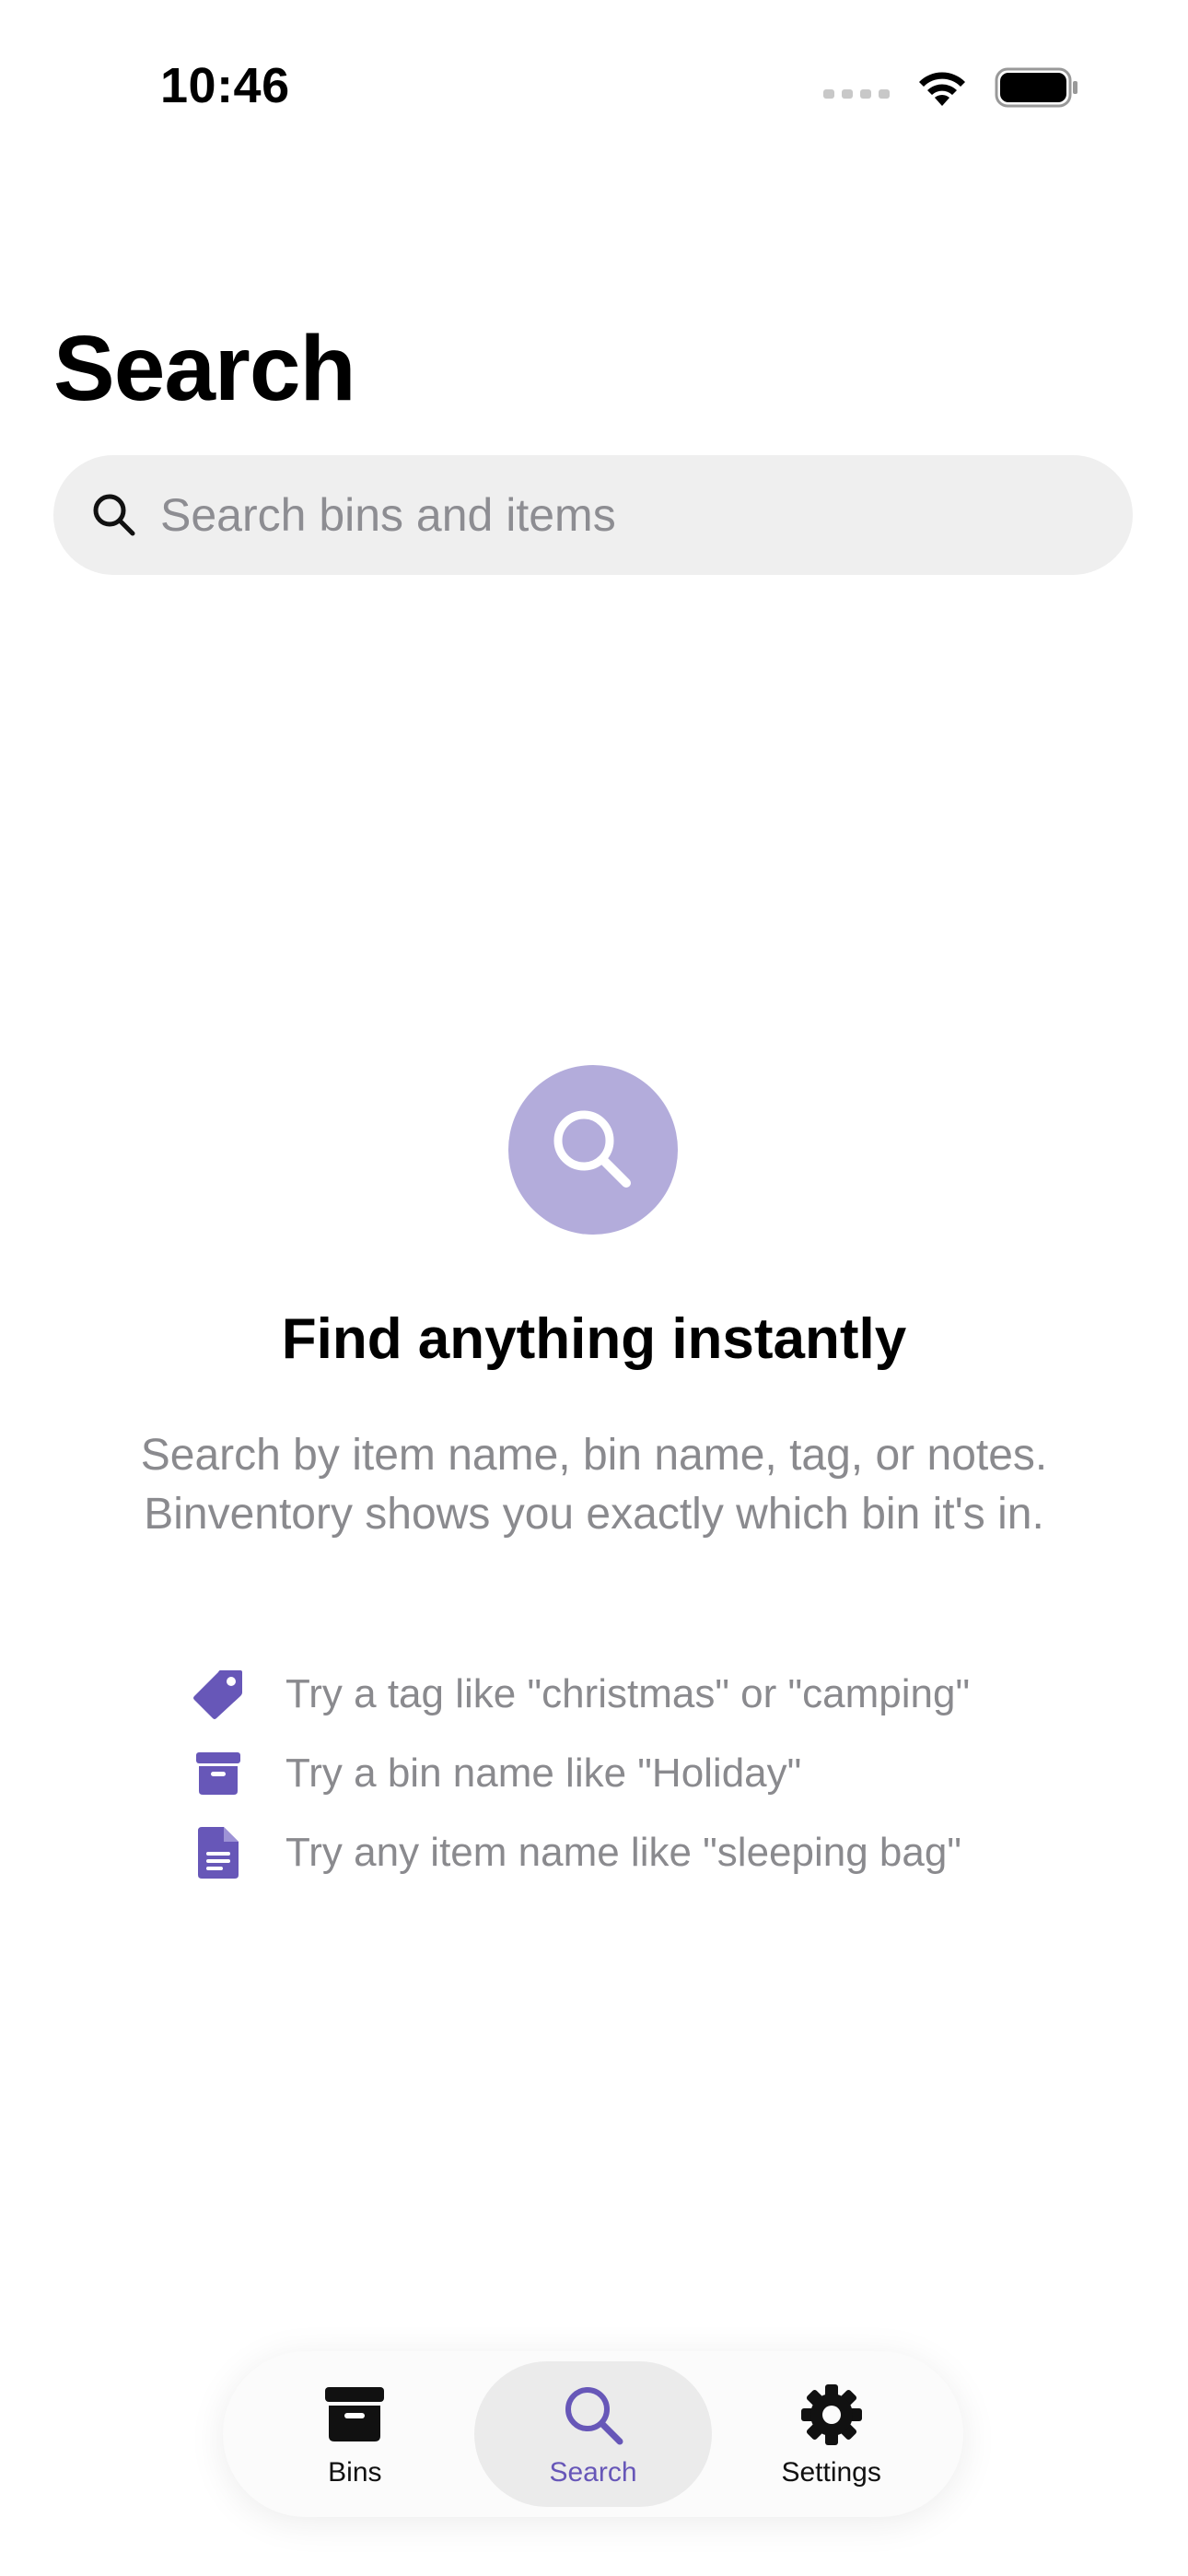  I want to click on tab-bar: Bins Search Settings, so click(593, 2434).